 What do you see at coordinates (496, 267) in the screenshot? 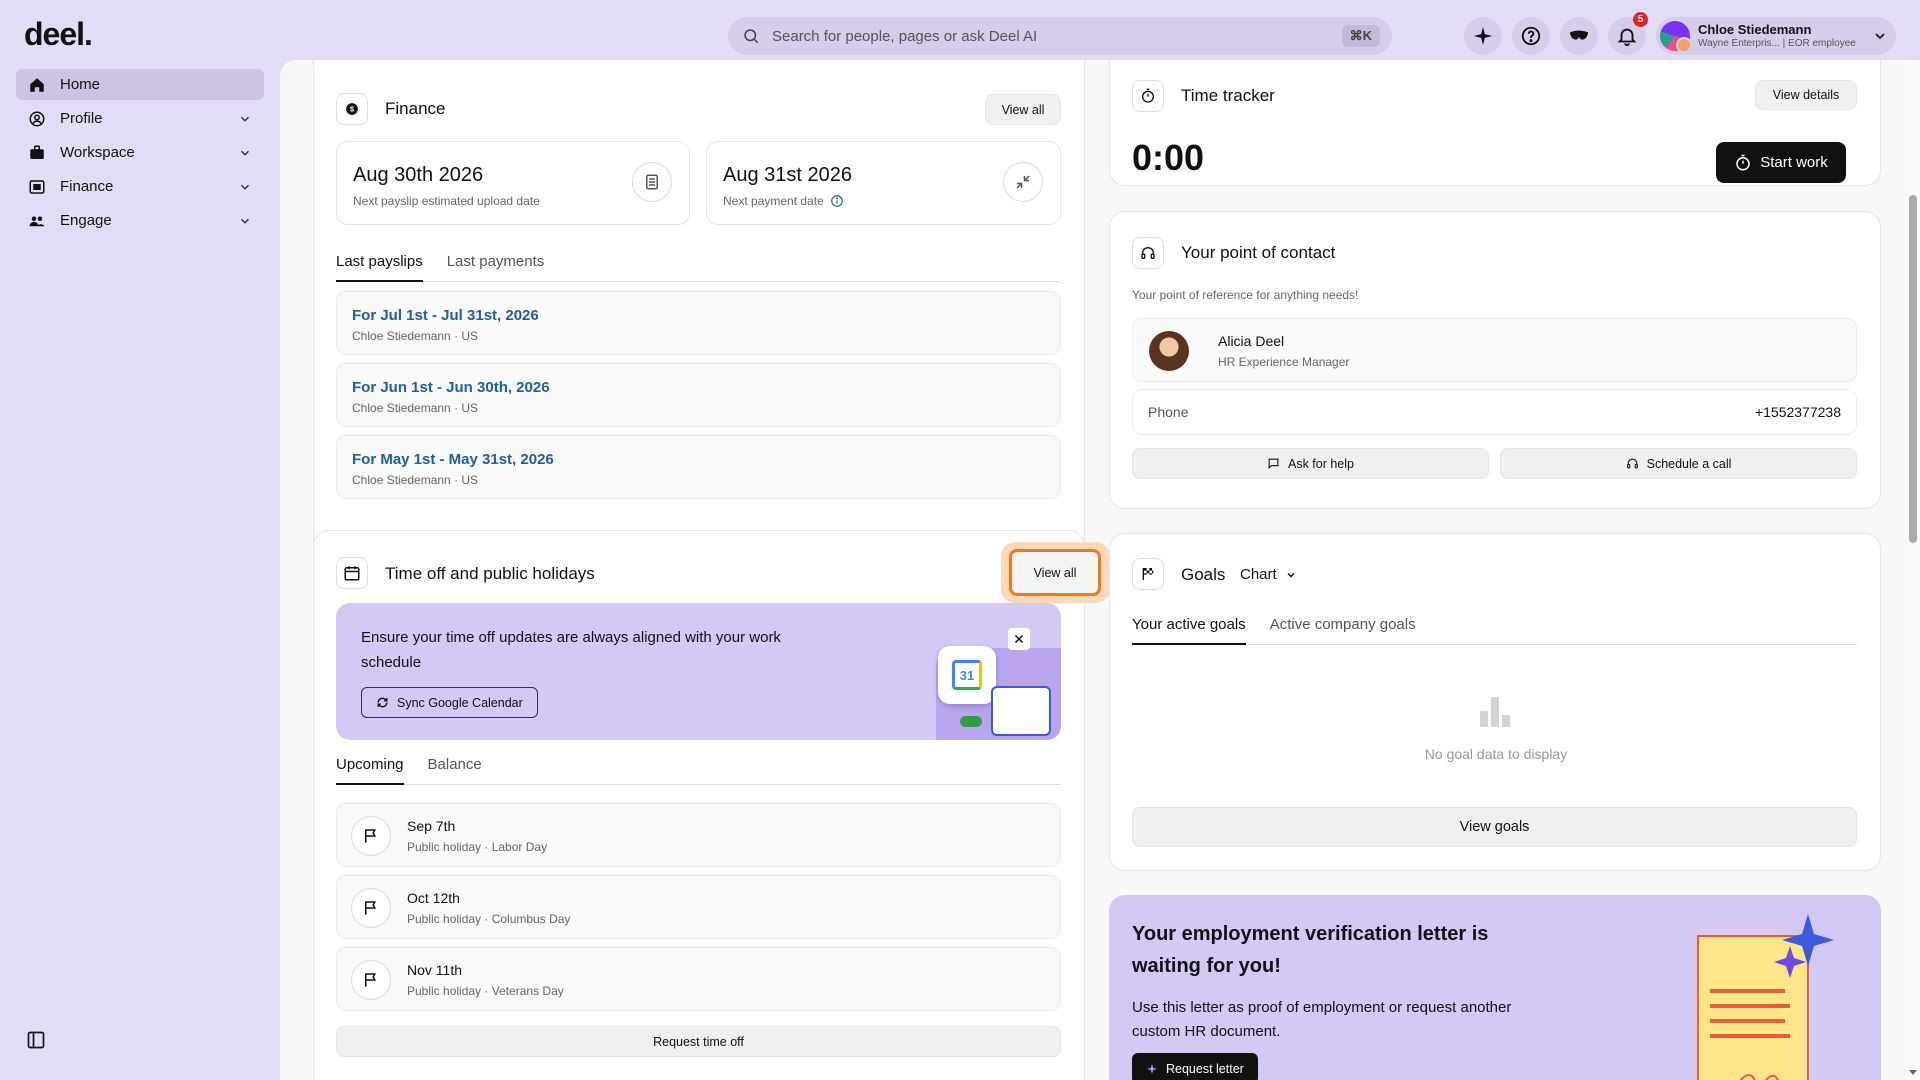
I see `tab-last-payments: Last payments` at bounding box center [496, 267].